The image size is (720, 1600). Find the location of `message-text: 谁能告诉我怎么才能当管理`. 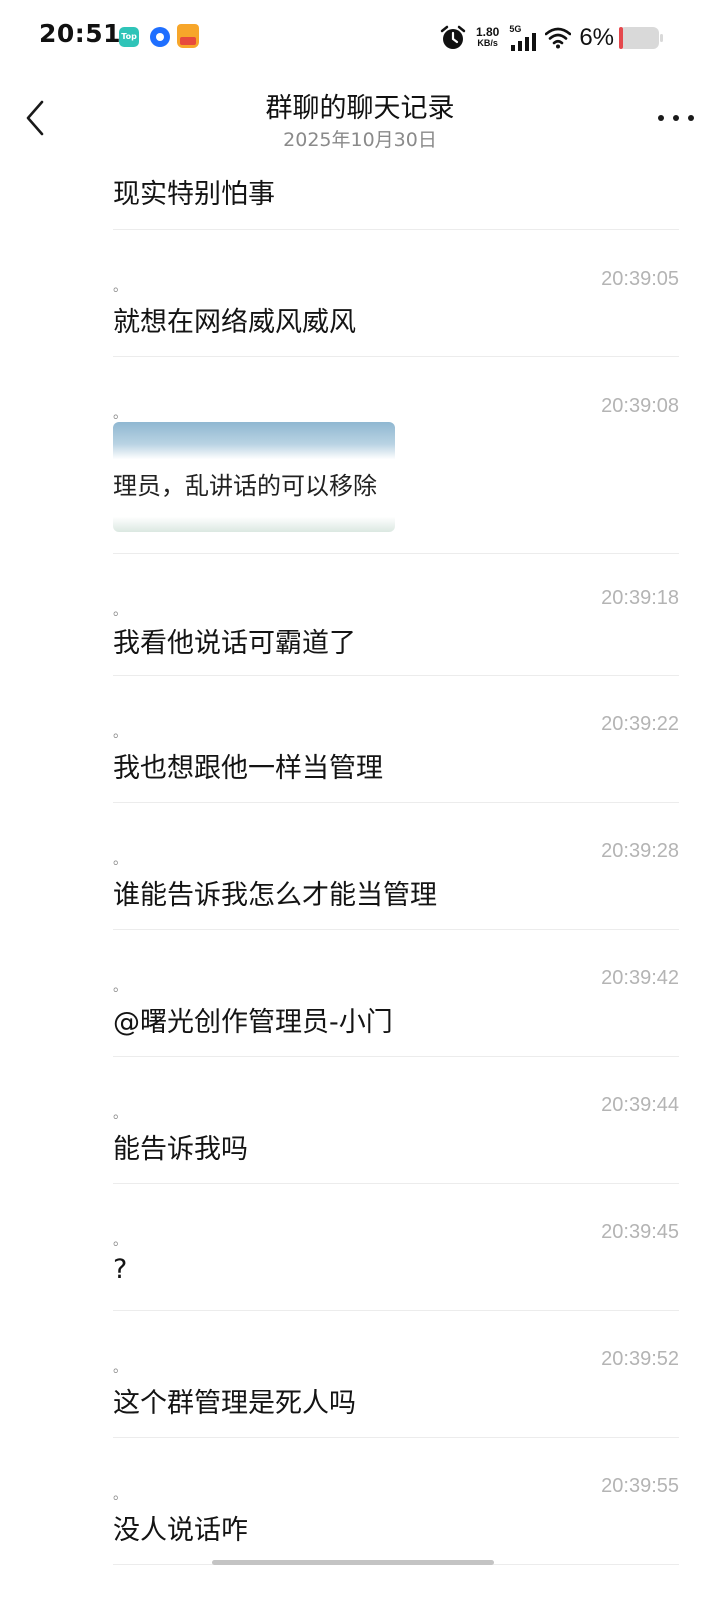

message-text: 谁能告诉我怎么才能当管理 is located at coordinates (275, 895).